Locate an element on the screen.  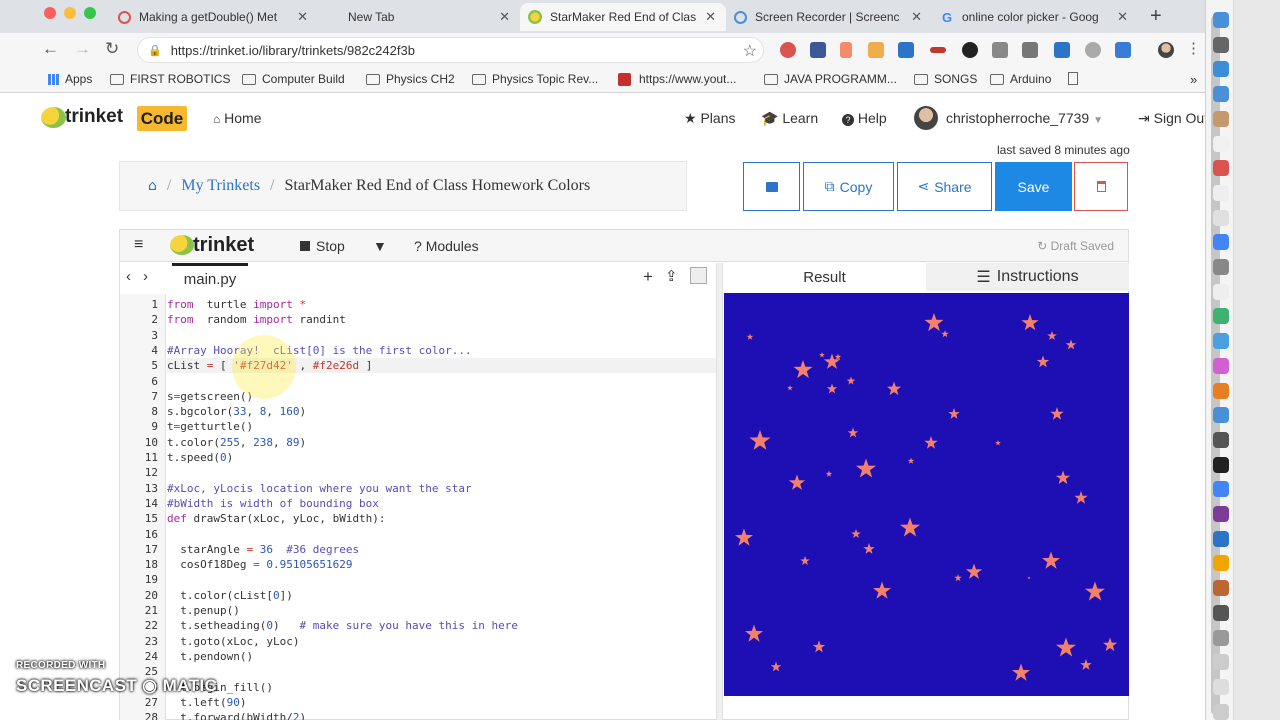
minimize-window-button is located at coordinates (70, 13).